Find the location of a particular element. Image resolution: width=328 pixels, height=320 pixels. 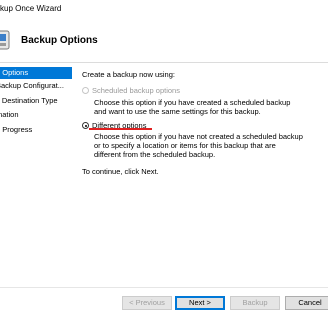

backup-button: Backup is located at coordinates (255, 303).